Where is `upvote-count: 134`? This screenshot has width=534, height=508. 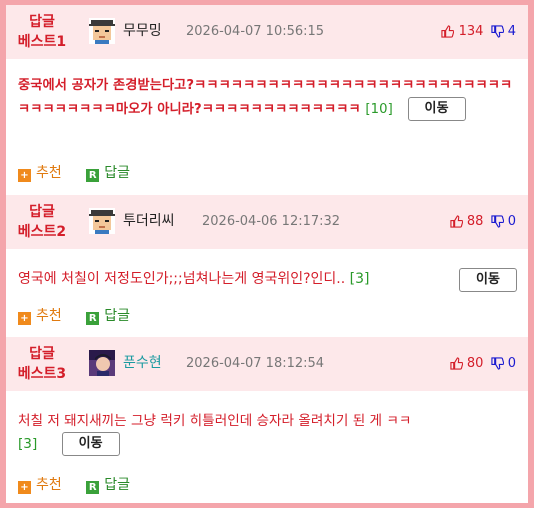
upvote-count: 134 is located at coordinates (471, 31).